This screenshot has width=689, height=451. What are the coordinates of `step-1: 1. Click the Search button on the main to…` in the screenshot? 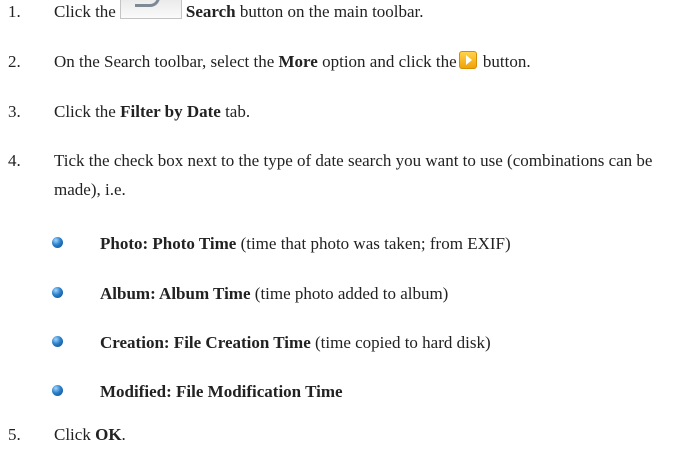 It's located at (345, 13).